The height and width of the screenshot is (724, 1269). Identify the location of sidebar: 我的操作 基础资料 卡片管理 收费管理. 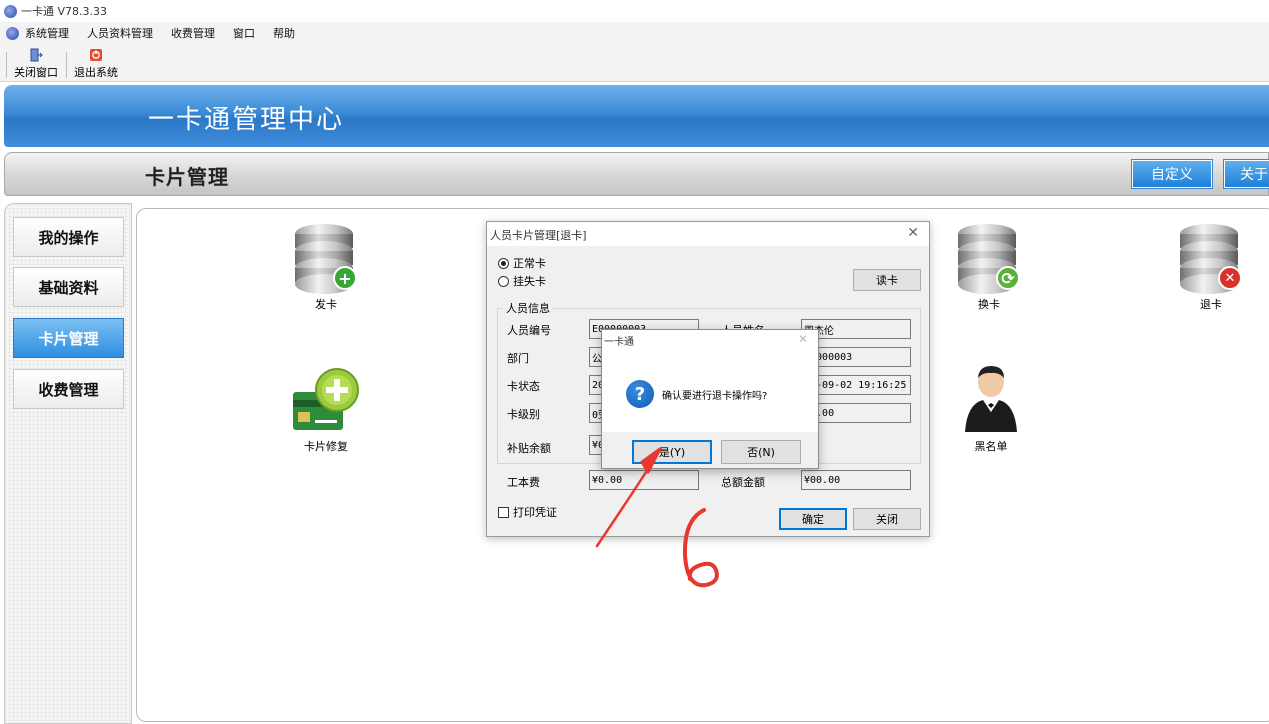
(68, 463).